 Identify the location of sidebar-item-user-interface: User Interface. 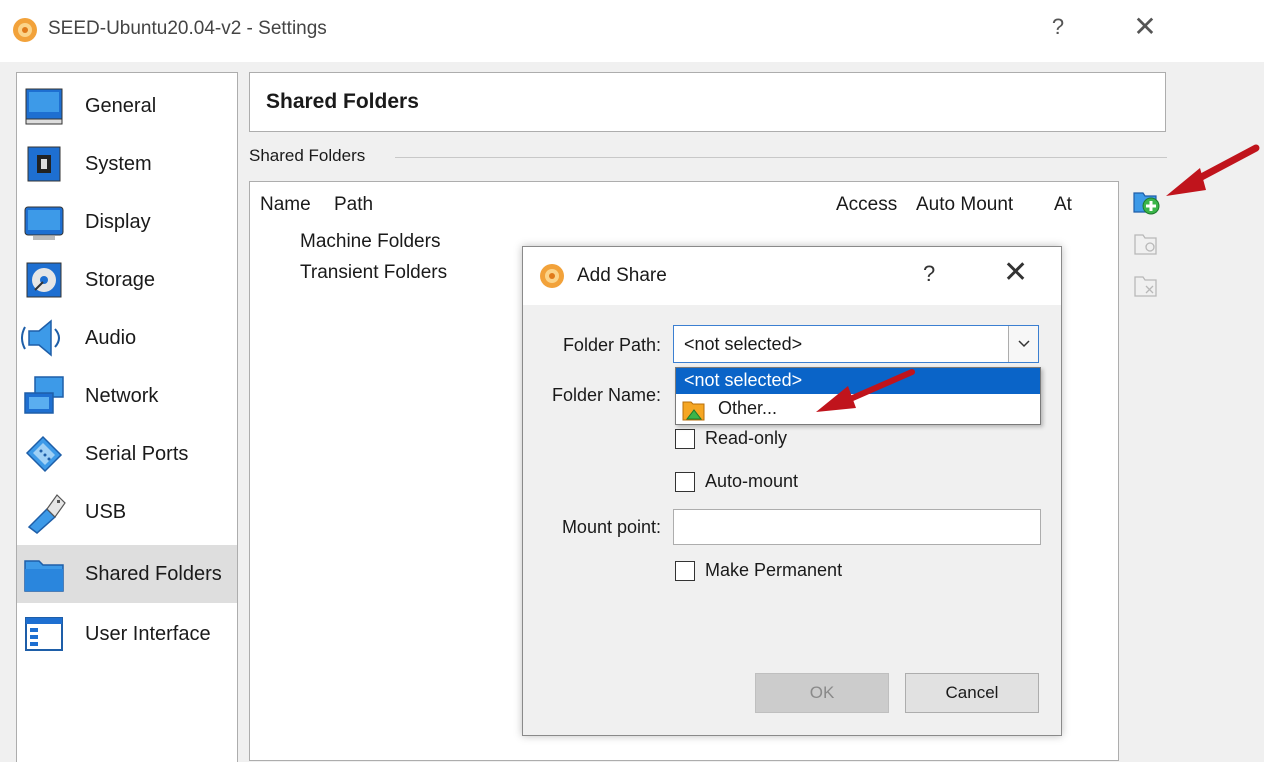
(127, 634).